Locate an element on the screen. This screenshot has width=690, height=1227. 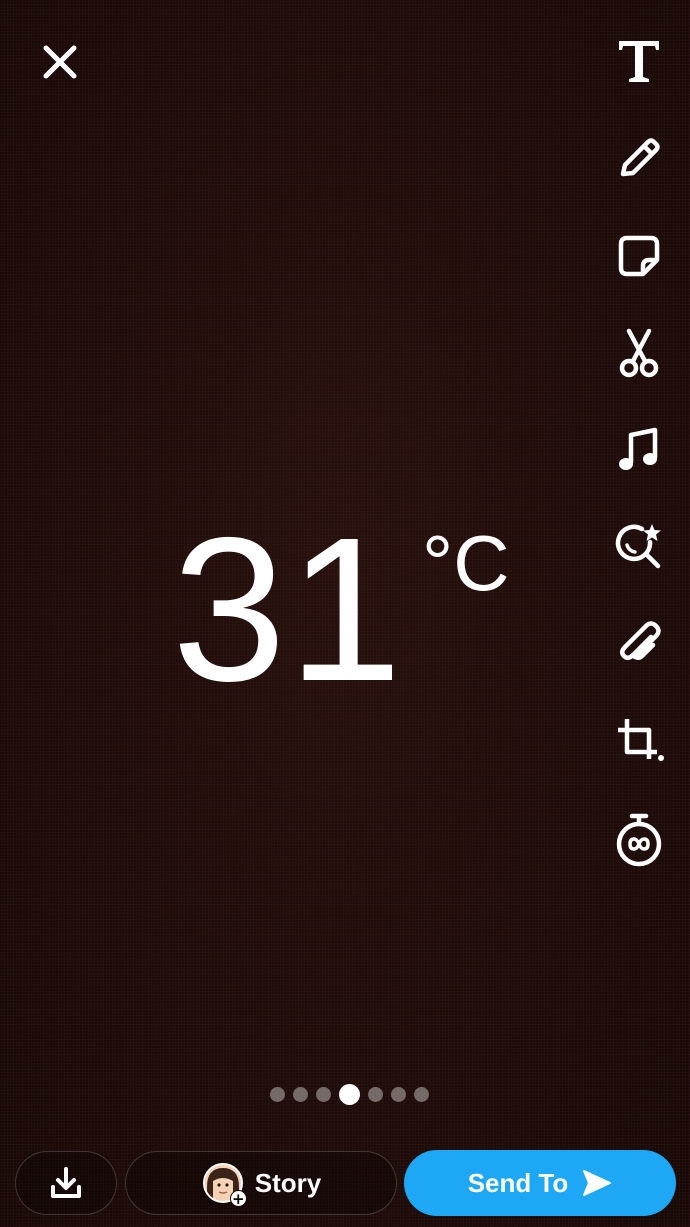
music-note-icon is located at coordinates (638, 448).